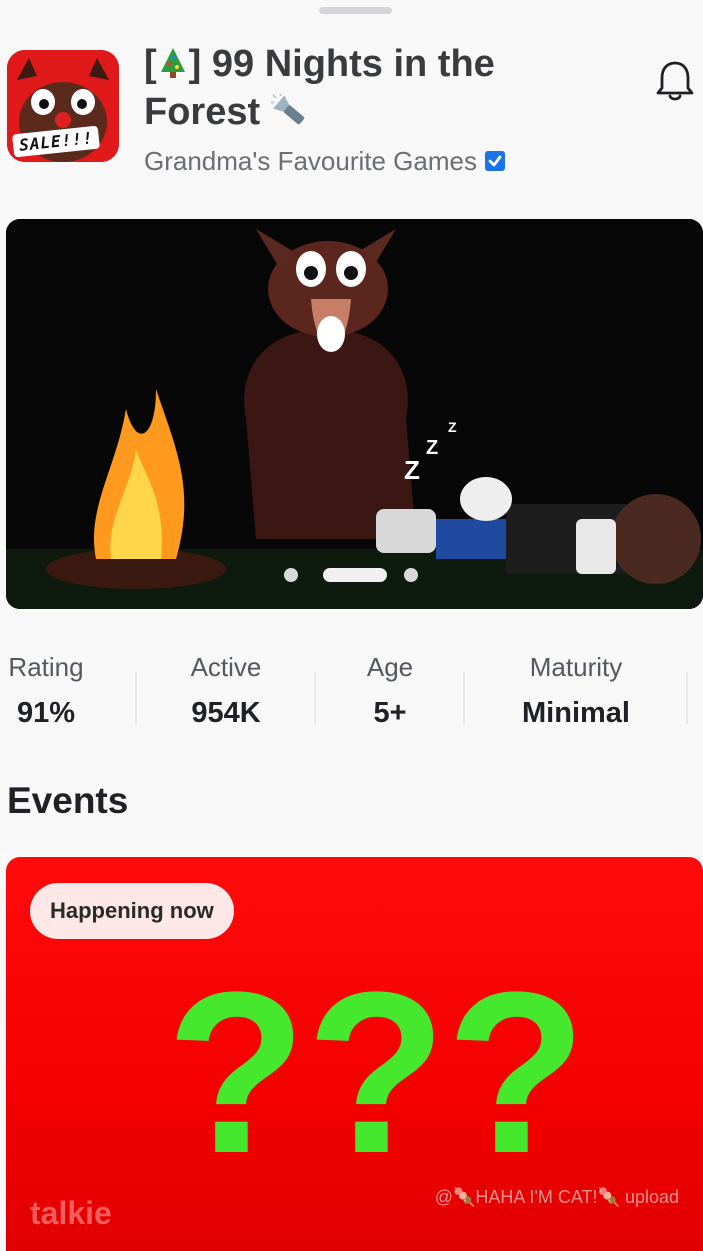 The image size is (703, 1251). I want to click on events-heading: Events, so click(68, 800).